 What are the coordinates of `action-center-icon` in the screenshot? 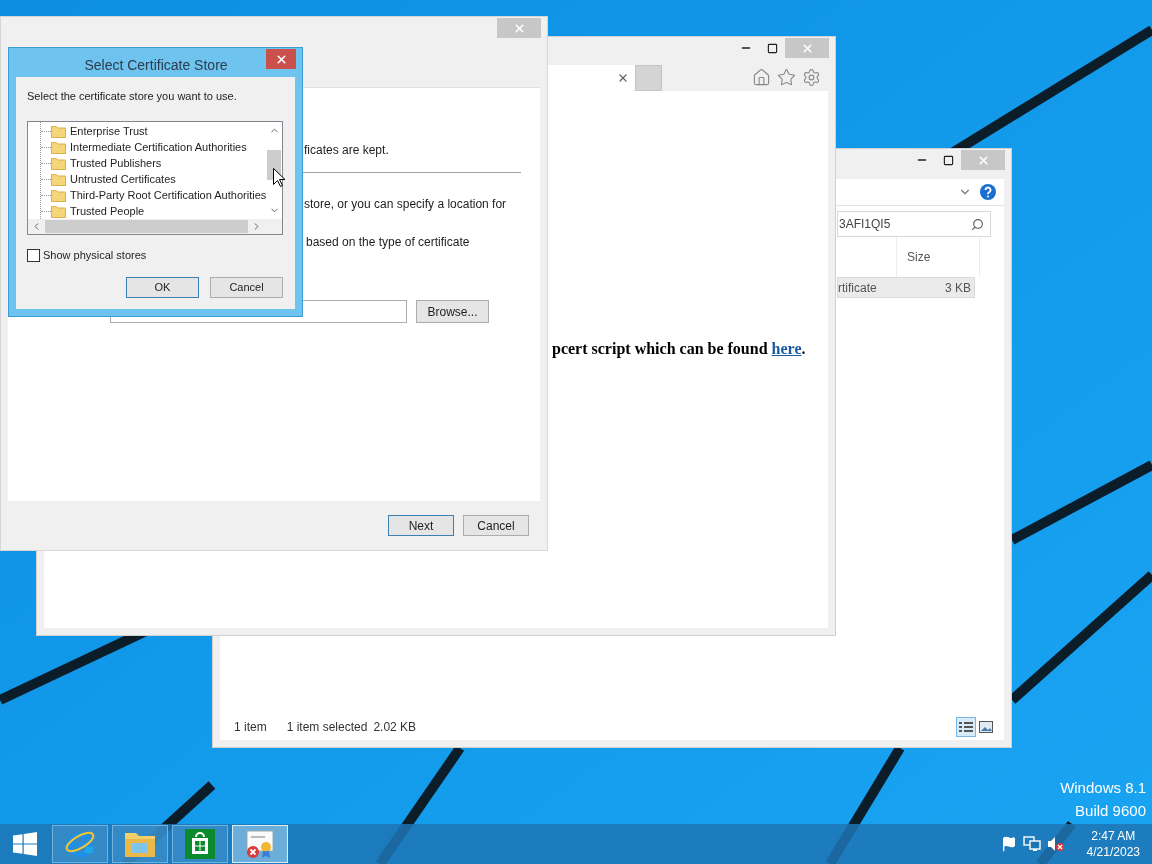 It's located at (1008, 844).